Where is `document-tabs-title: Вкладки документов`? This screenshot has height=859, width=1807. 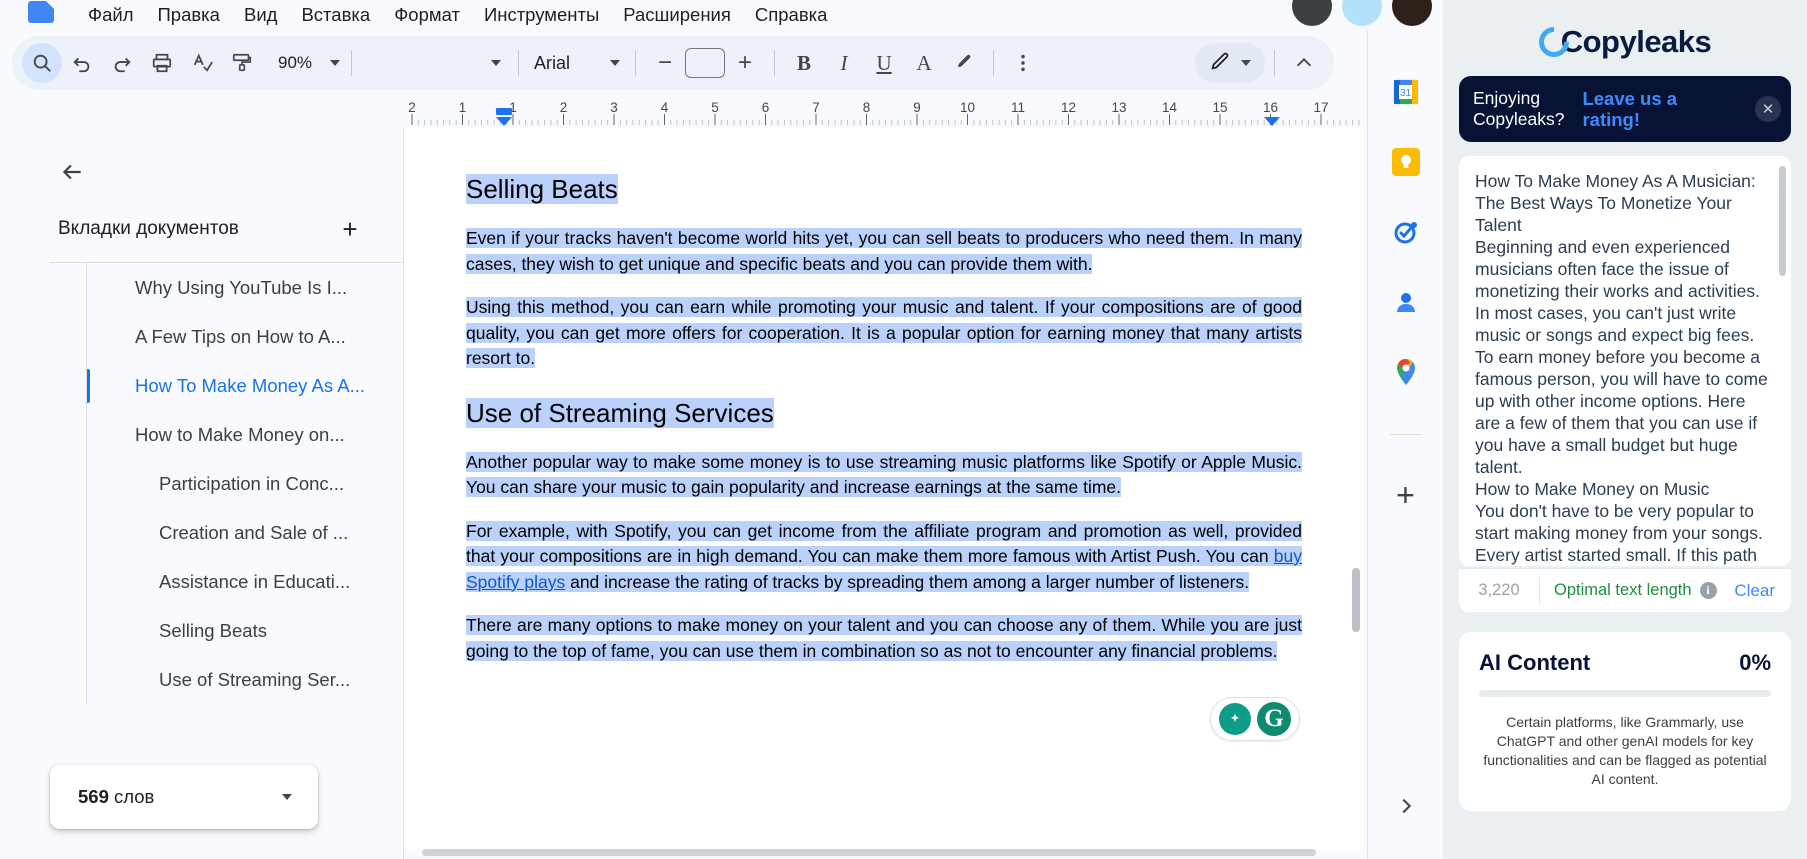
document-tabs-title: Вкладки документов is located at coordinates (148, 228).